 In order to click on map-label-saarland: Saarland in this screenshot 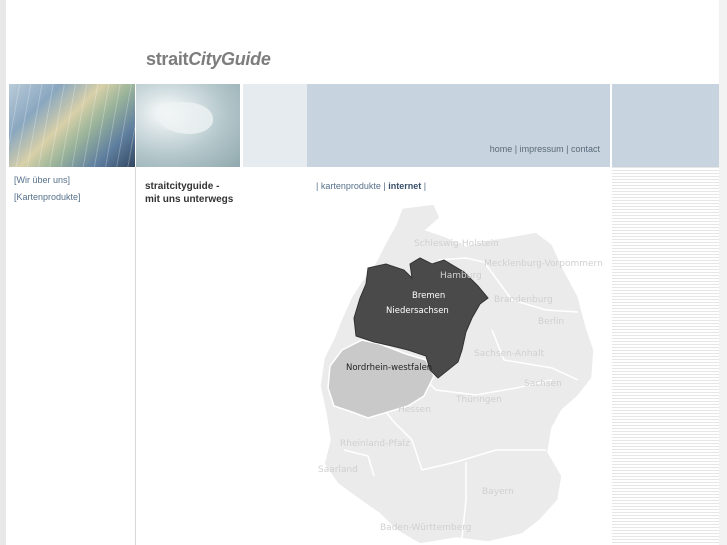, I will do `click(338, 470)`.